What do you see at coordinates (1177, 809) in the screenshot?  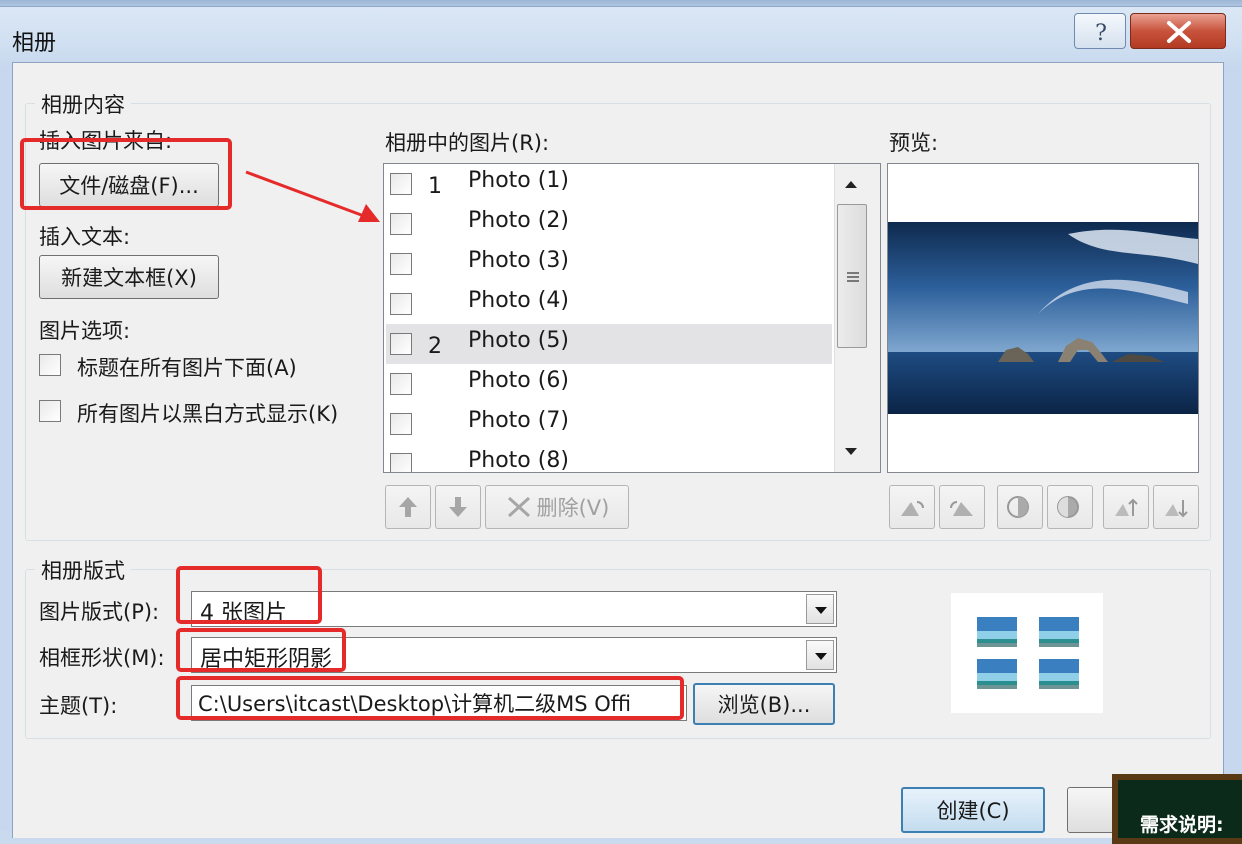 I see `requirement-note: 需求说明:` at bounding box center [1177, 809].